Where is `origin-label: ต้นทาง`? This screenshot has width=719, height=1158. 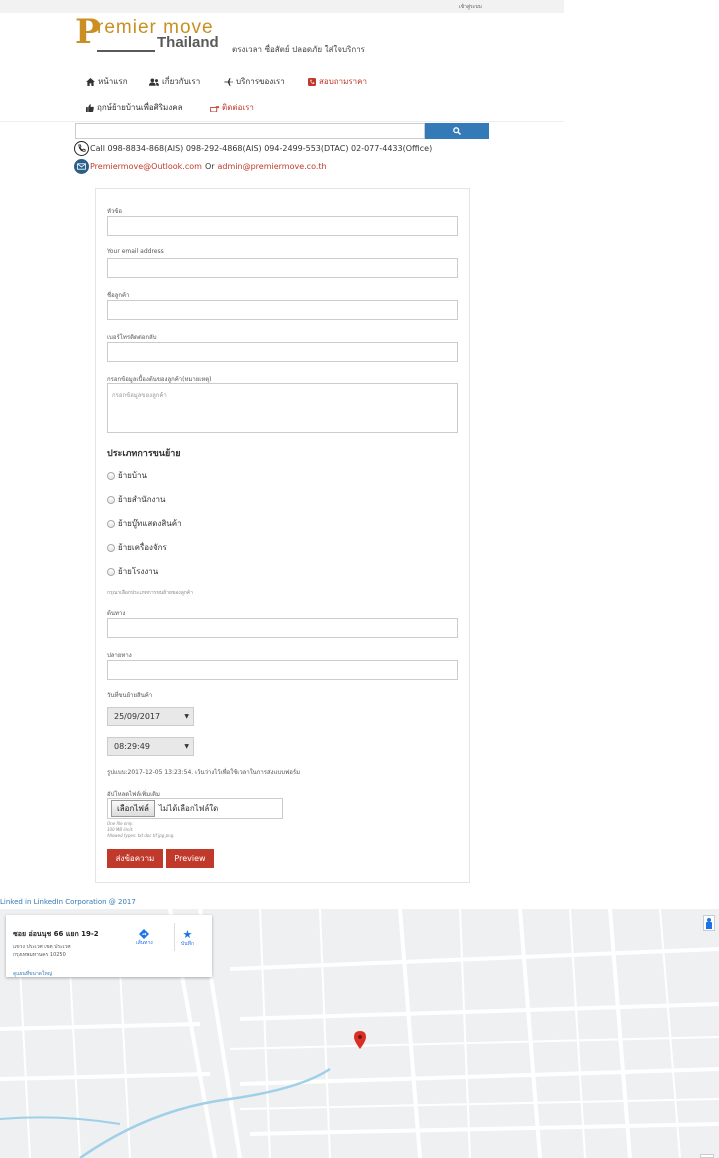 origin-label: ต้นทาง is located at coordinates (116, 613).